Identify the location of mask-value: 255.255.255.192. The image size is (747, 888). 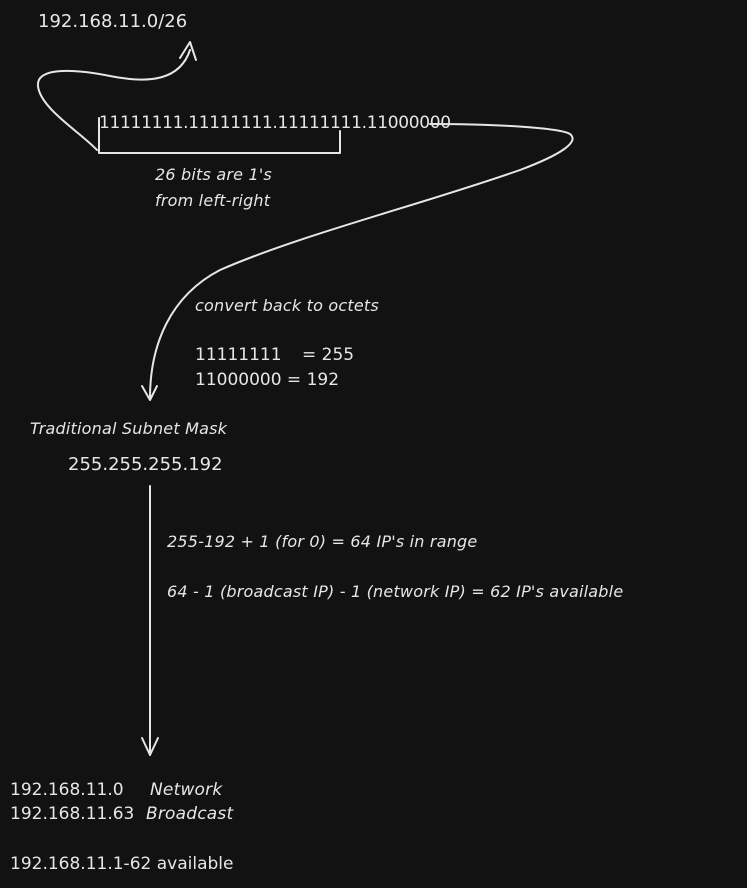
(145, 464).